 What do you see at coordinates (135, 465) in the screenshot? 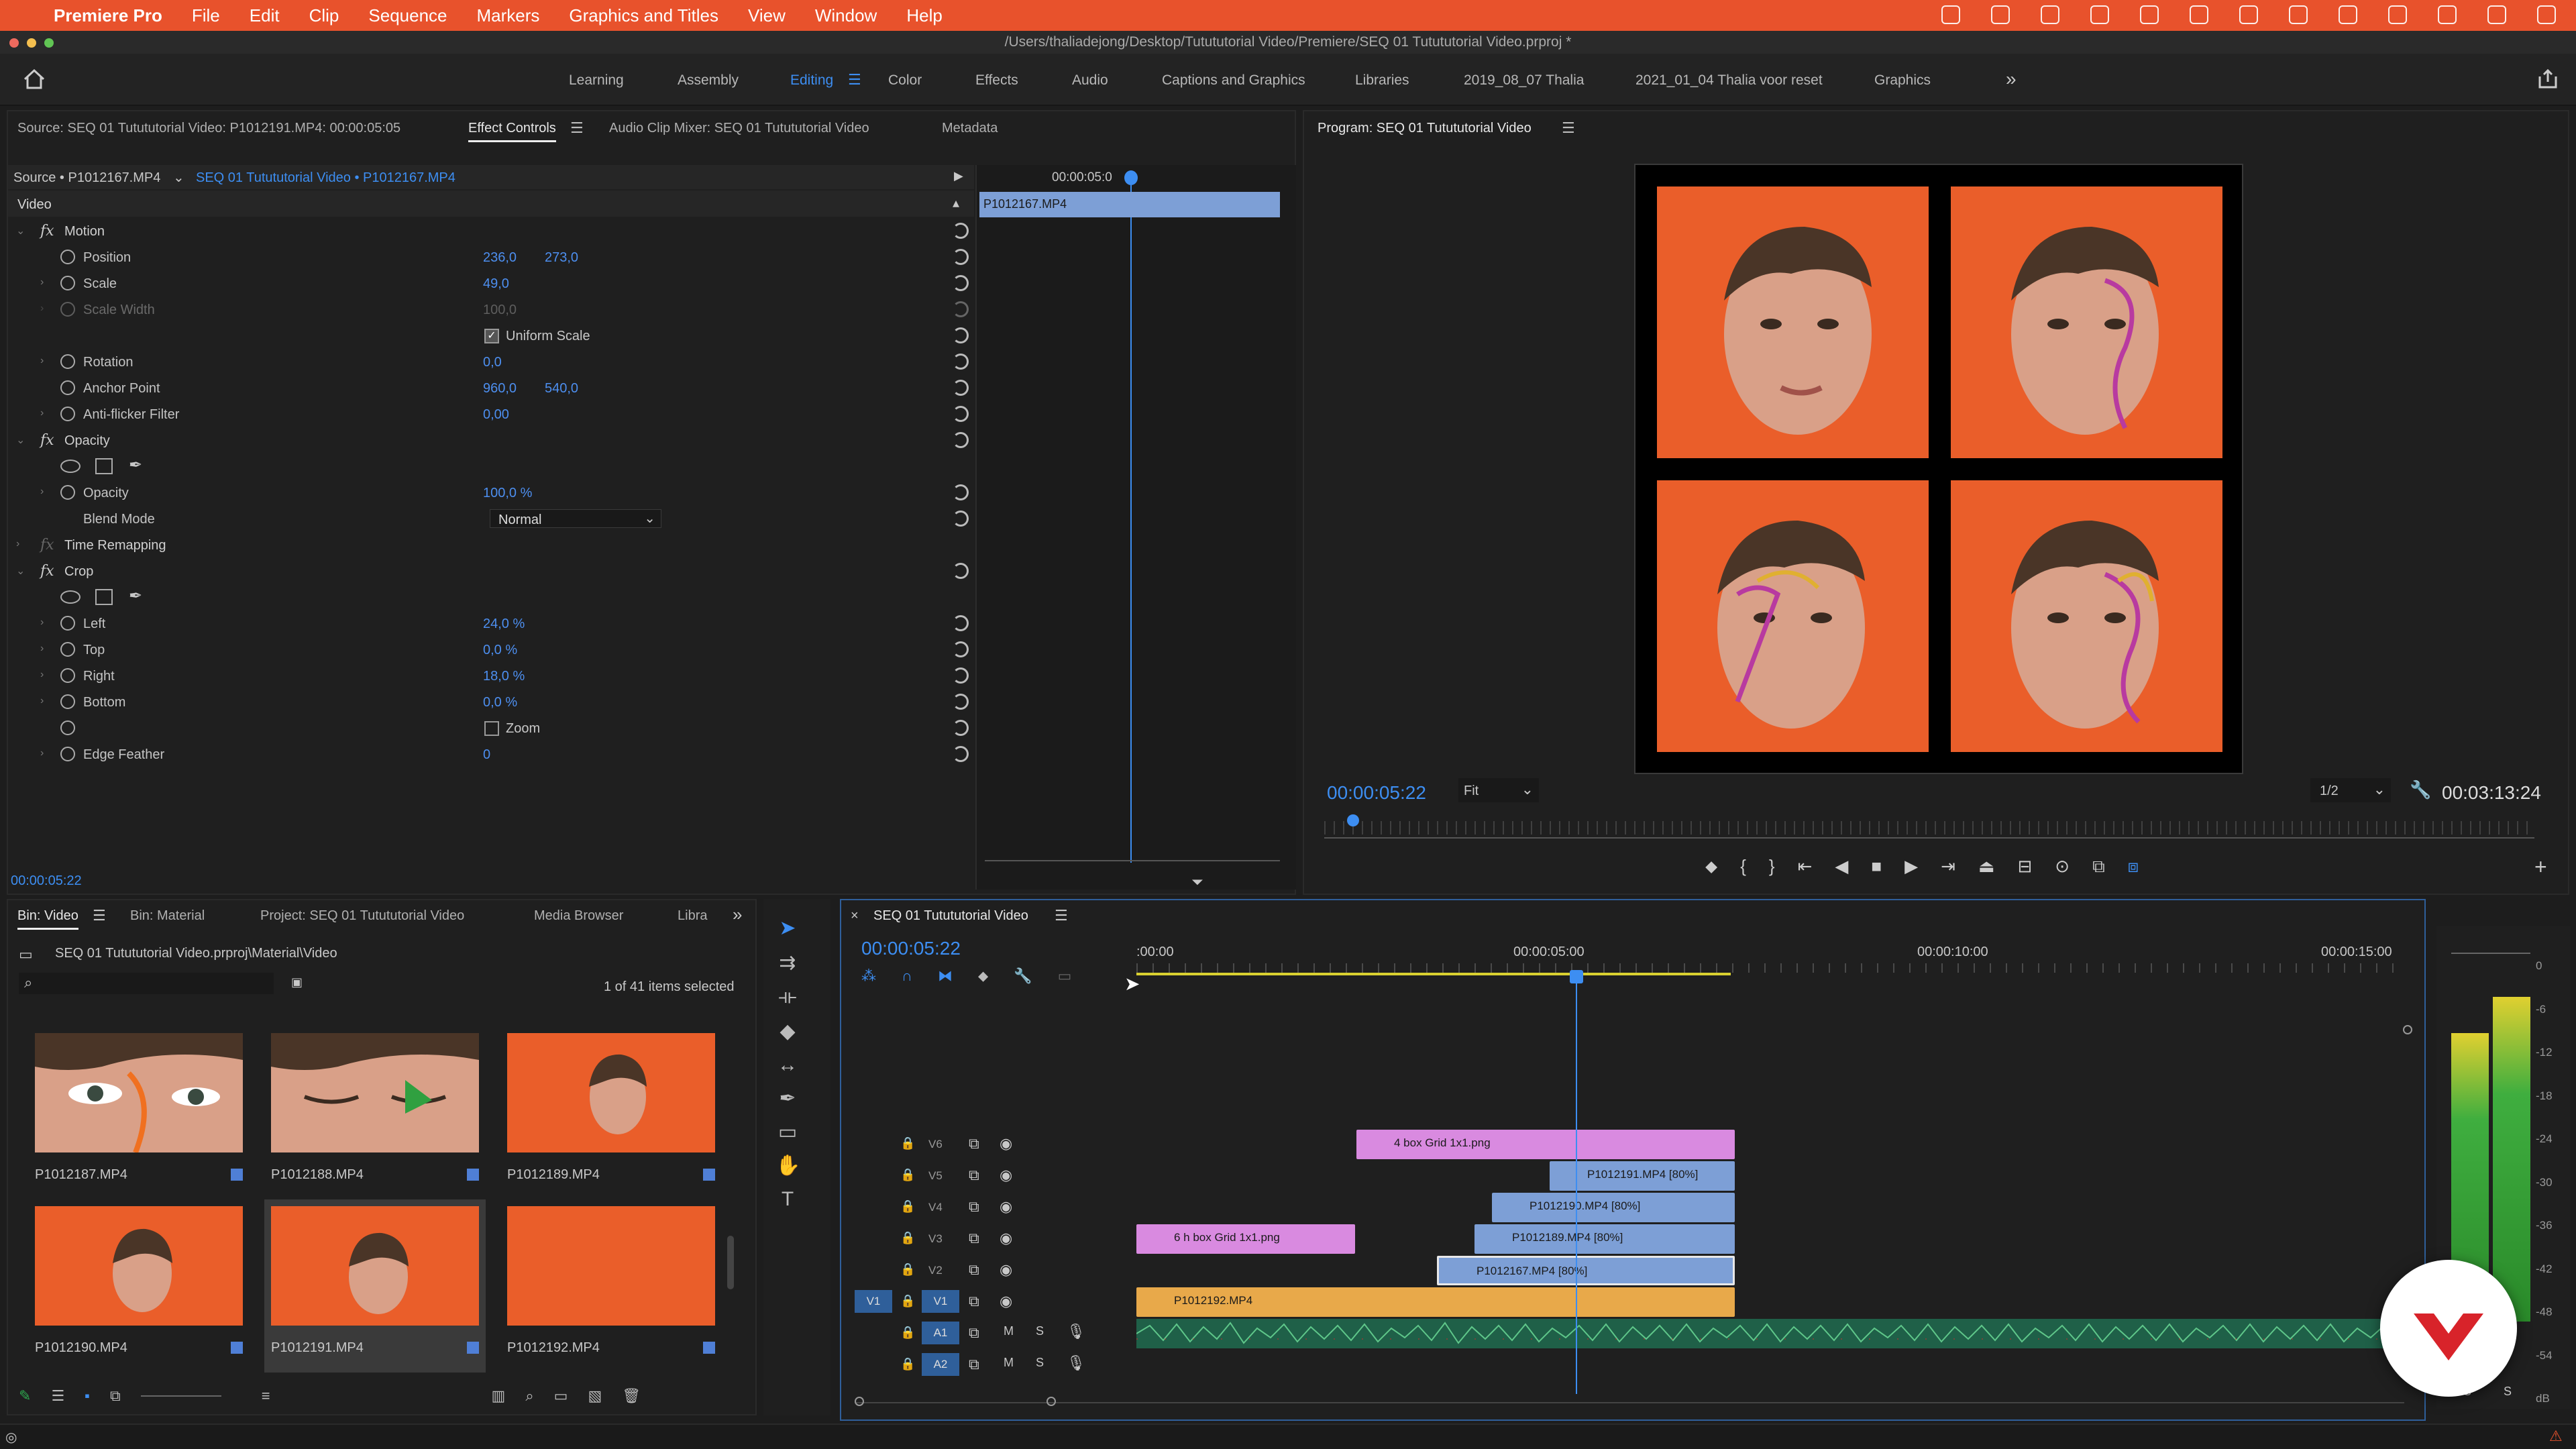
I see `pen-mask-icon: ✒` at bounding box center [135, 465].